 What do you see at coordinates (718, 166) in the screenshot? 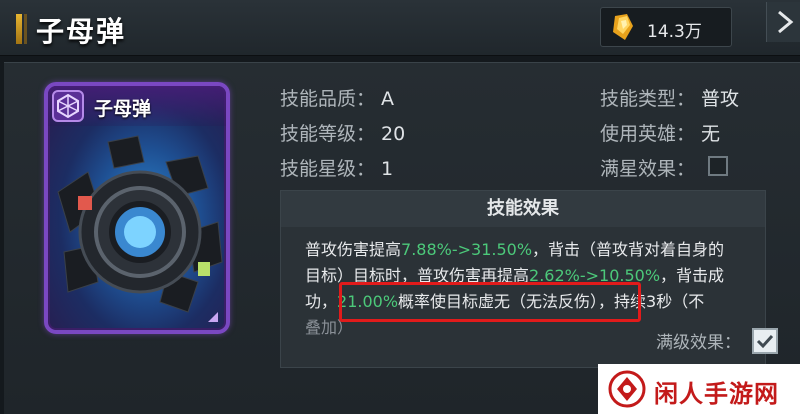
I see `fullstar-checkbox` at bounding box center [718, 166].